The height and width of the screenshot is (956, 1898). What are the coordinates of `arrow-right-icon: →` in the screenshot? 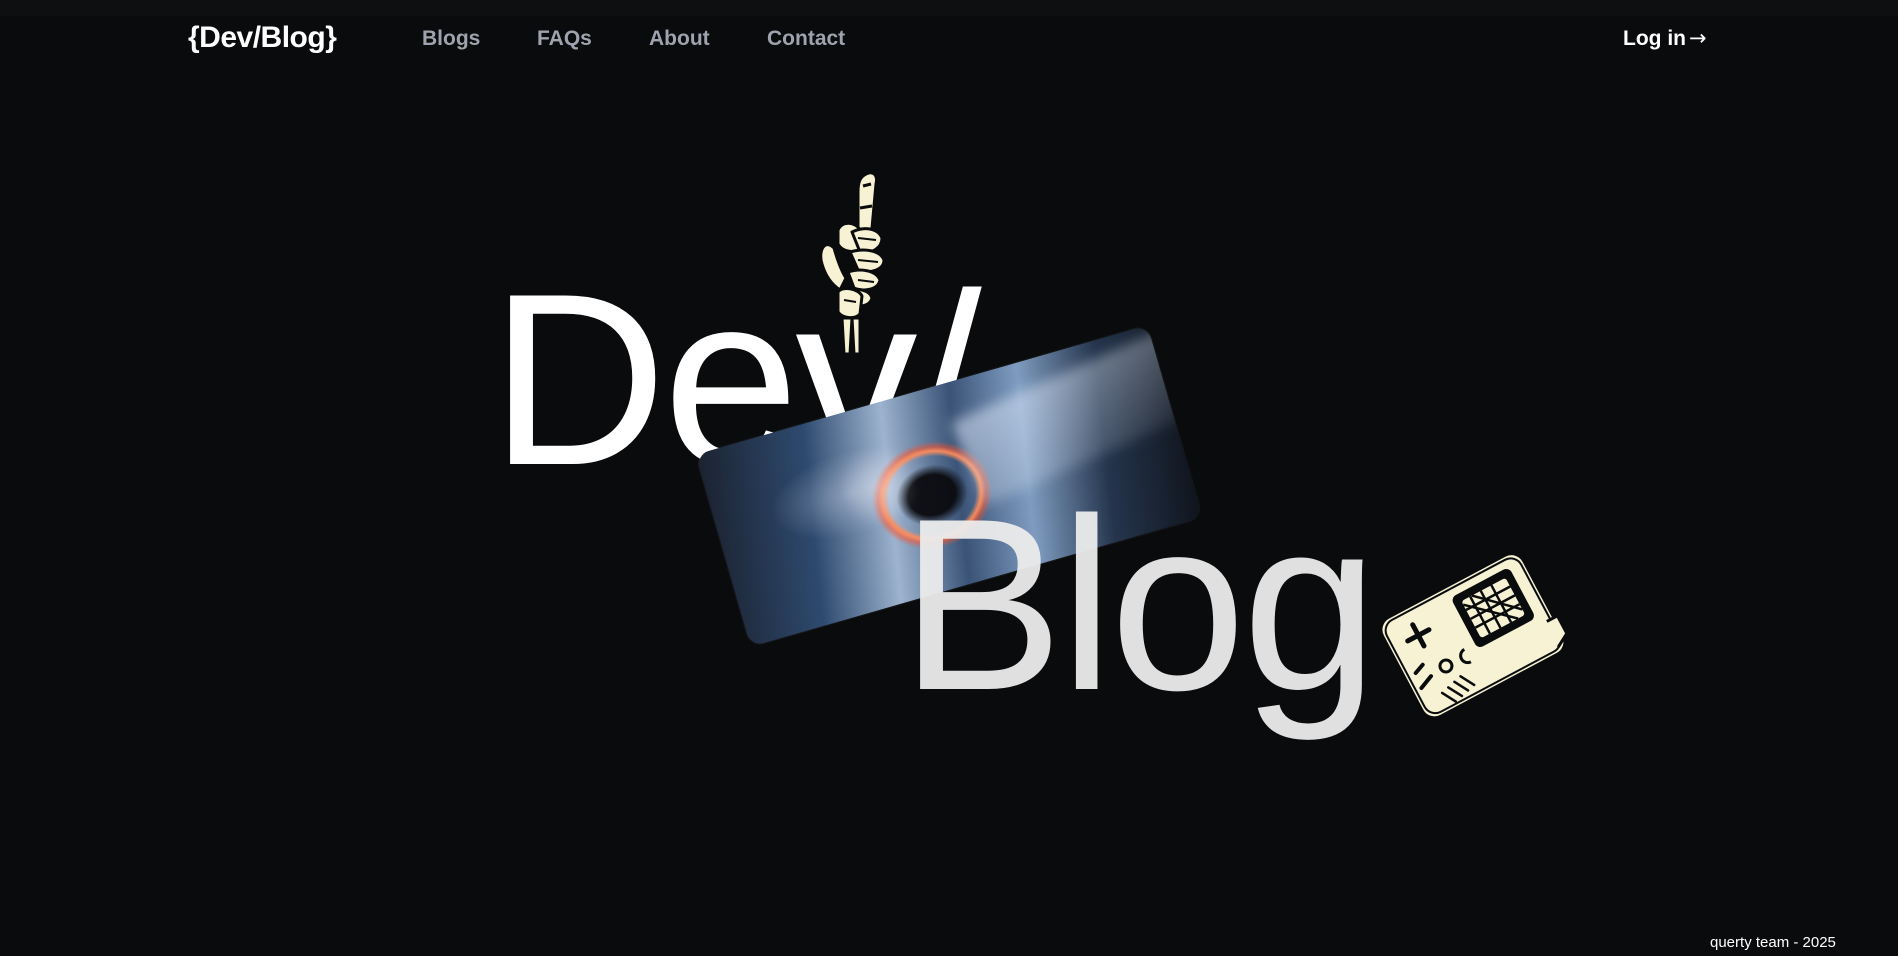 It's located at (1697, 38).